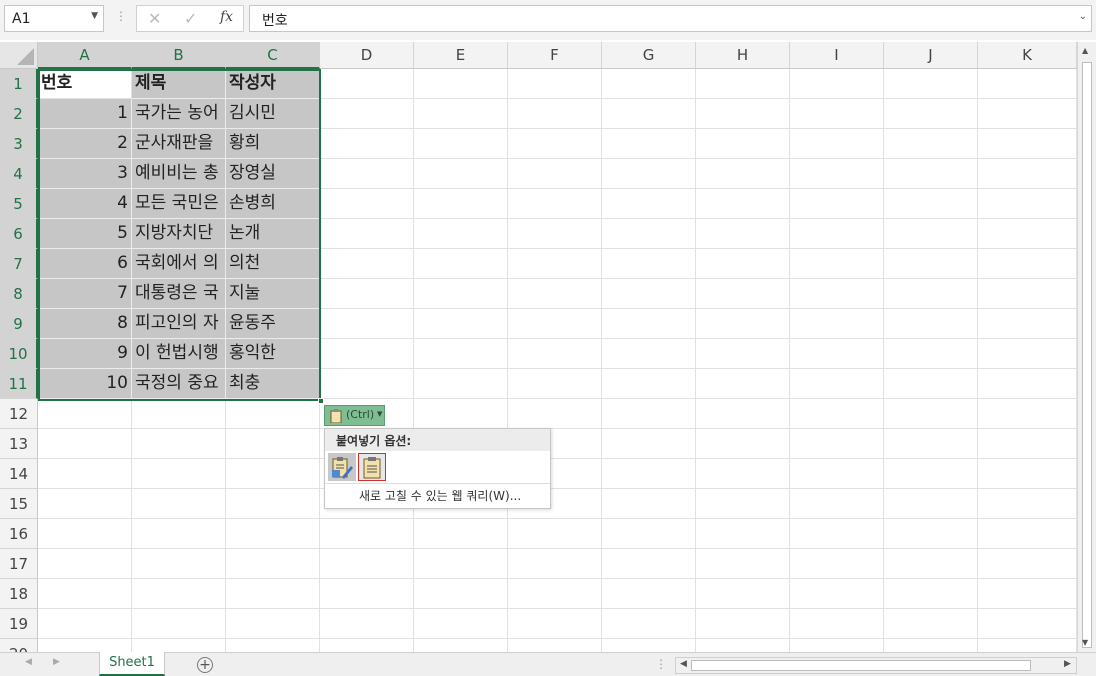  I want to click on cell-e6, so click(461, 234).